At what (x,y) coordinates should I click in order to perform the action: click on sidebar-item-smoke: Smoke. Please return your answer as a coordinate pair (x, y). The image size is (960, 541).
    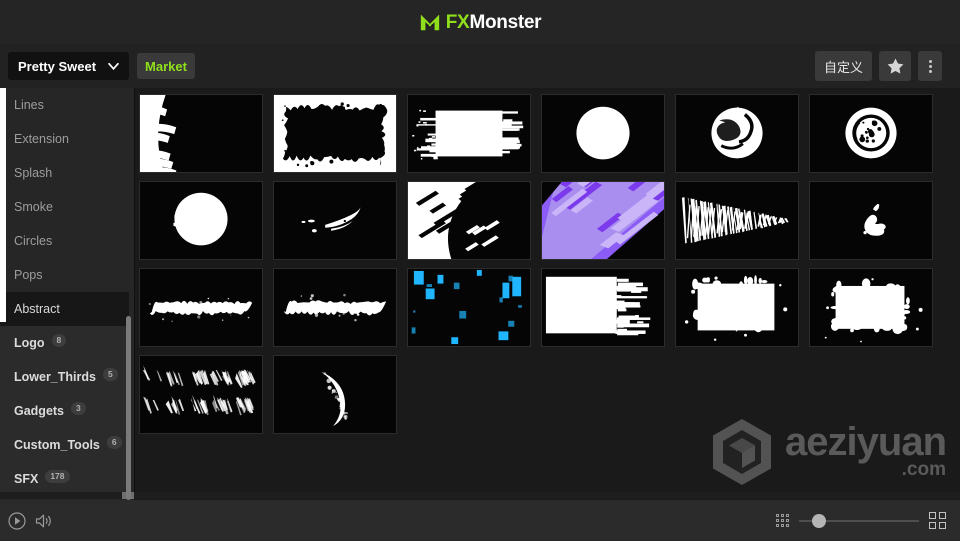
    Looking at the image, I should click on (64, 207).